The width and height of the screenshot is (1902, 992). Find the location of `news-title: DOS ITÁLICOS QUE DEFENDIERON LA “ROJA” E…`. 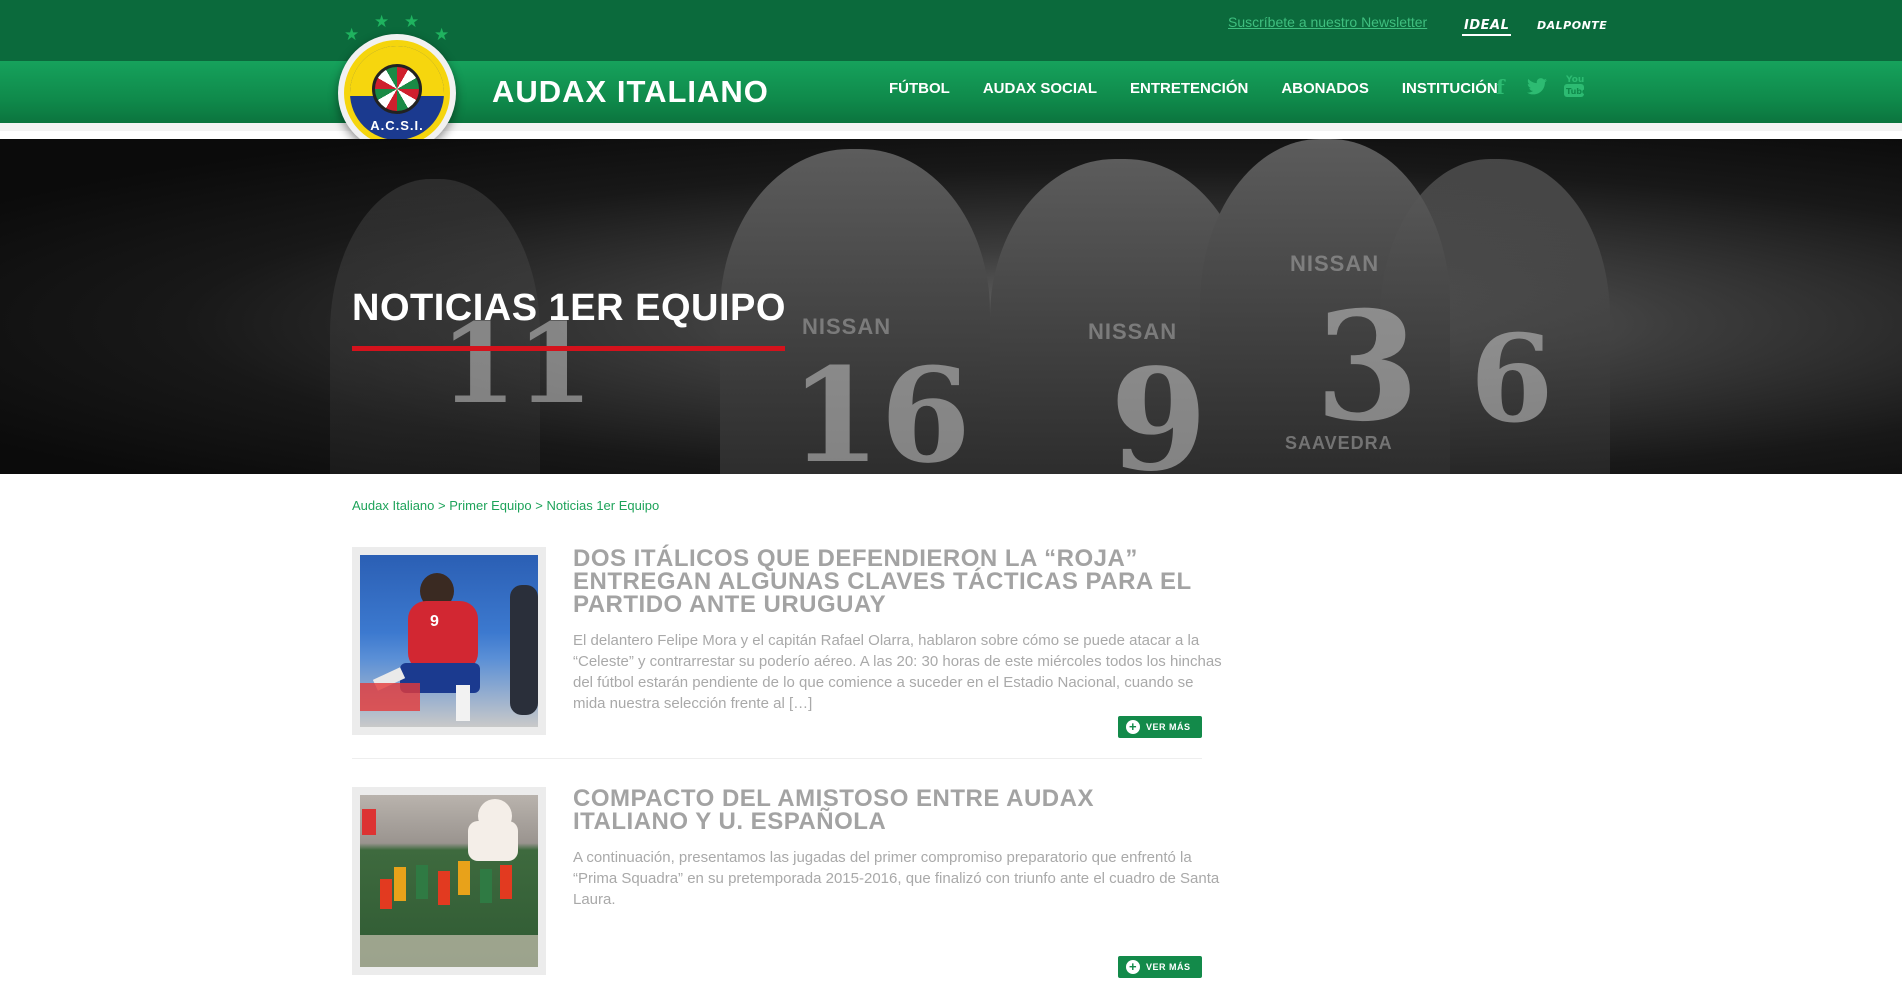

news-title: DOS ITÁLICOS QUE DEFENDIERON LA “ROJA” E… is located at coordinates (893, 582).